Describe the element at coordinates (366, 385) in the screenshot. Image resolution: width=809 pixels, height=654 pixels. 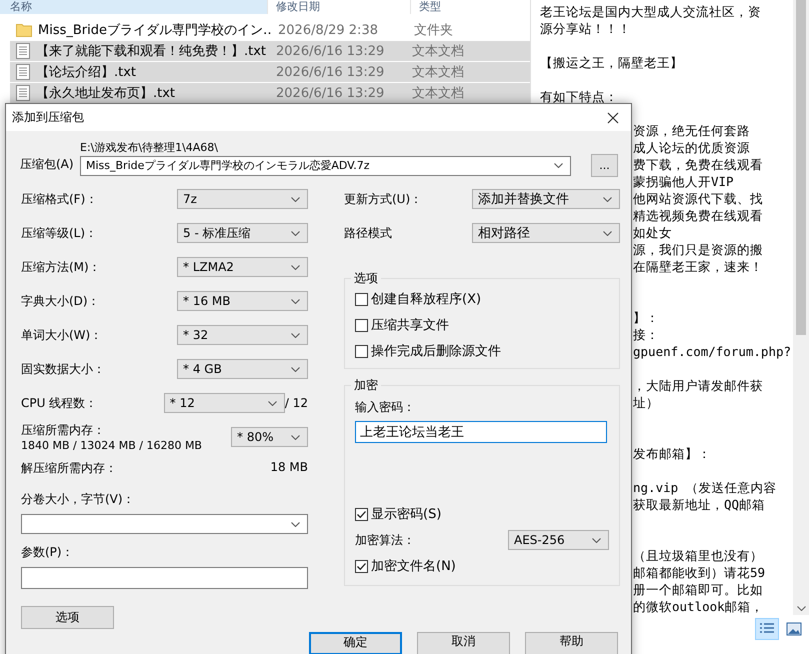
I see `group-title: 加密` at that location.